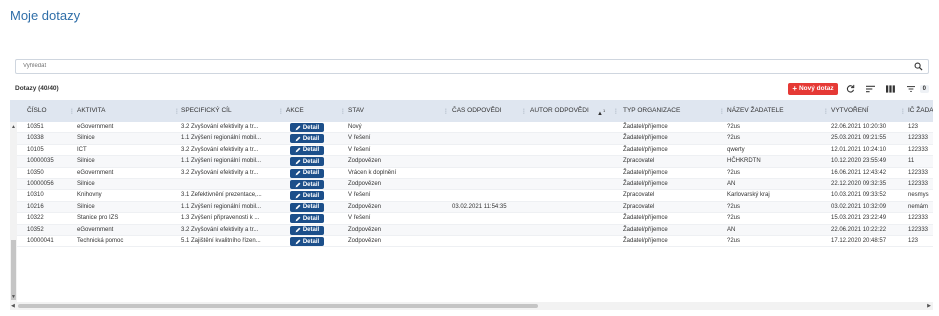  I want to click on vertical-scrollbar: ▲ ▼, so click(13, 212).